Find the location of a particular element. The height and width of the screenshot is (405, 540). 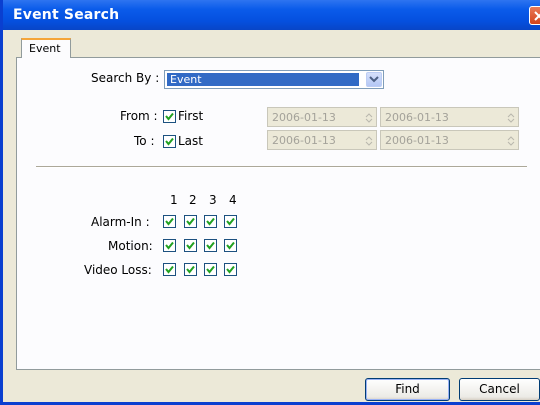

tab-event: Event is located at coordinates (46, 48).